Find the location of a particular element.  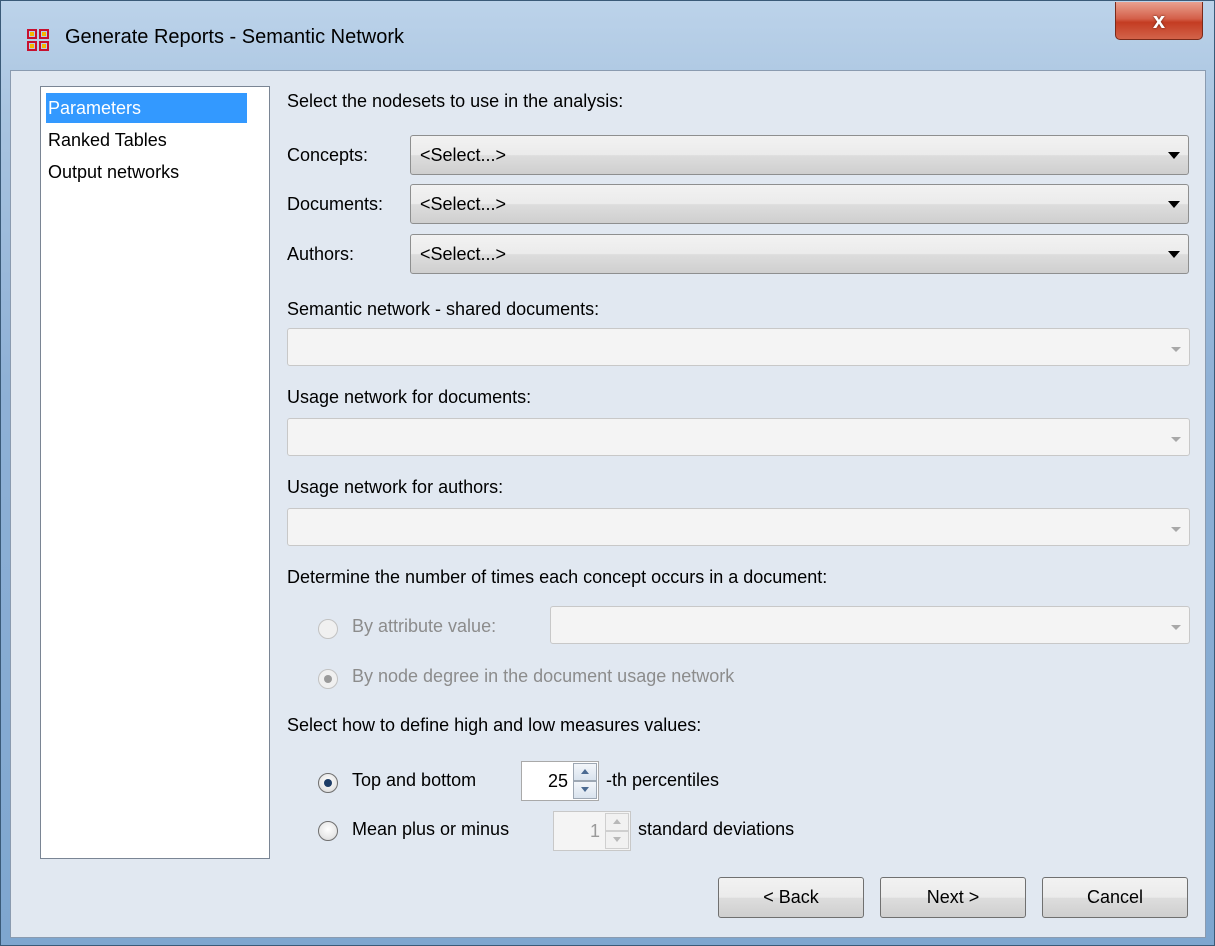

by-degree-radio is located at coordinates (328, 679).